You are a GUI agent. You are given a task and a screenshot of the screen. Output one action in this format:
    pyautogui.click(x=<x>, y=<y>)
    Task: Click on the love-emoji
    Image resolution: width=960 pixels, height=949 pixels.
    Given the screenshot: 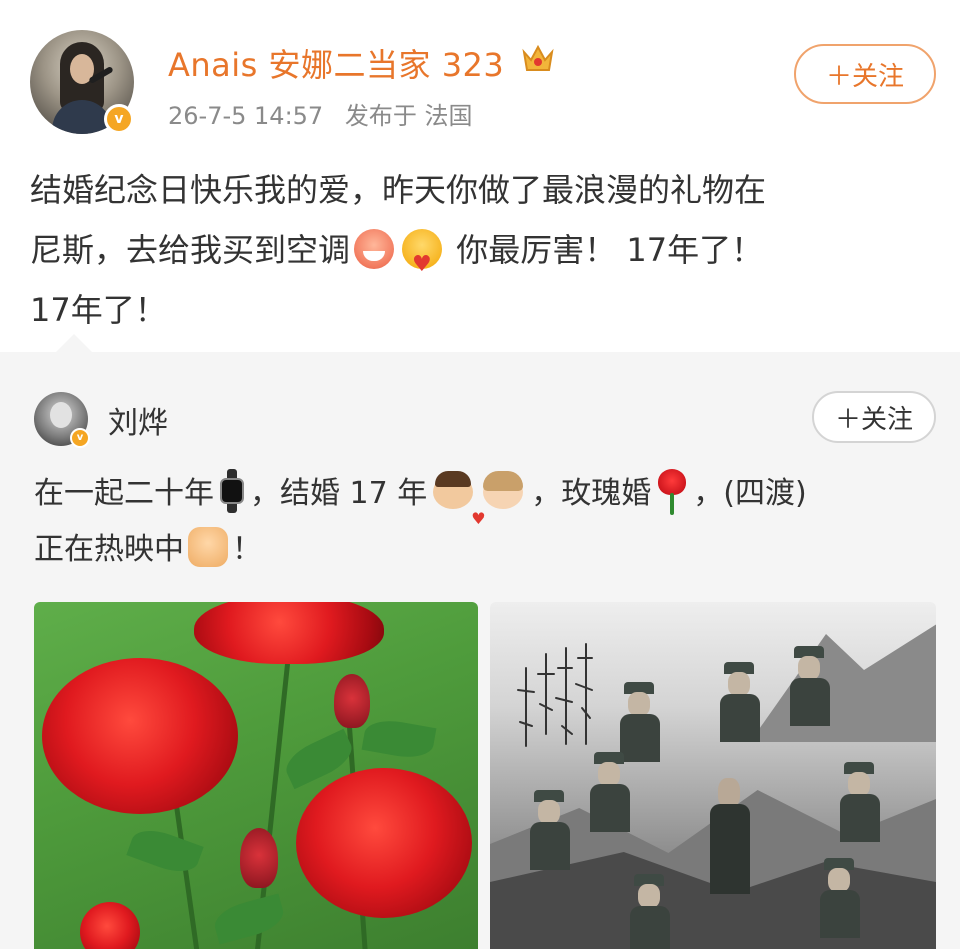 What is the action you would take?
    pyautogui.click(x=422, y=262)
    